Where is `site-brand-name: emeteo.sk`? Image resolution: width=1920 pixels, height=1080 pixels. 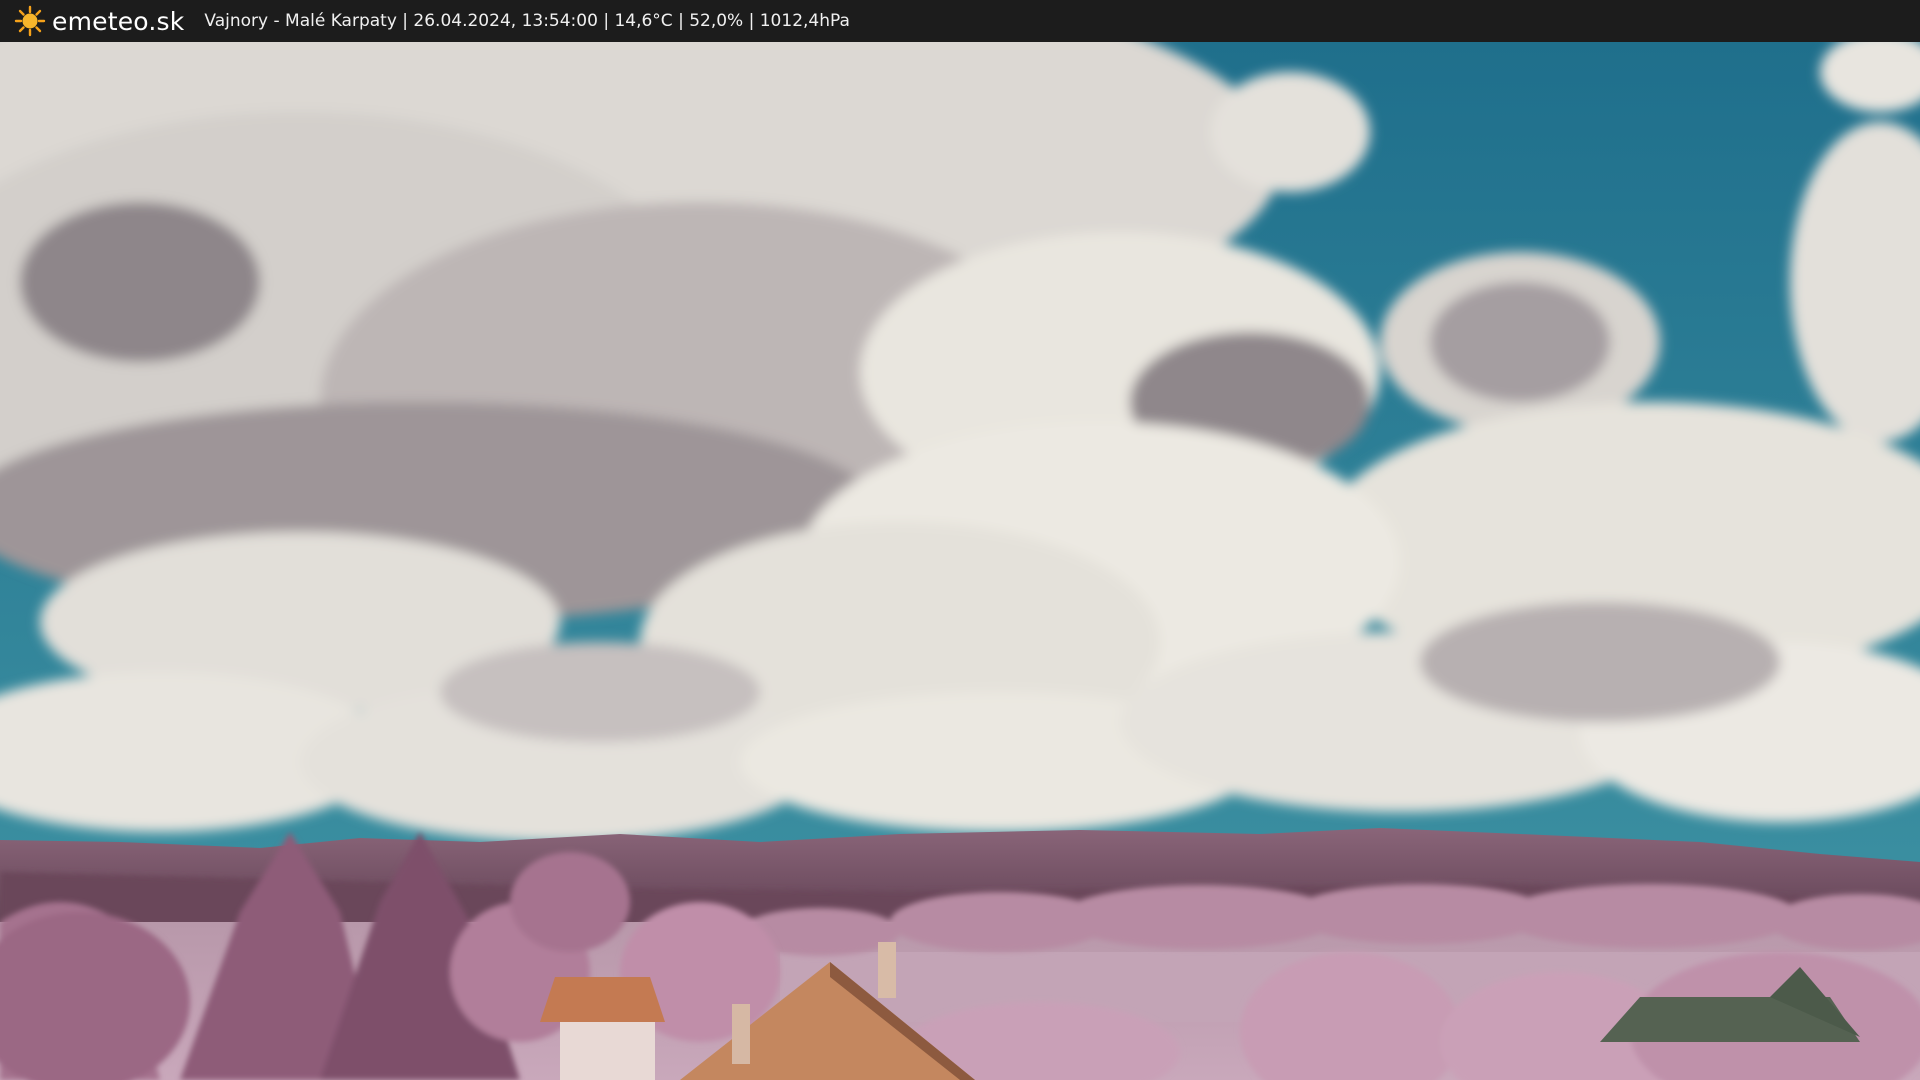 site-brand-name: emeteo.sk is located at coordinates (118, 21).